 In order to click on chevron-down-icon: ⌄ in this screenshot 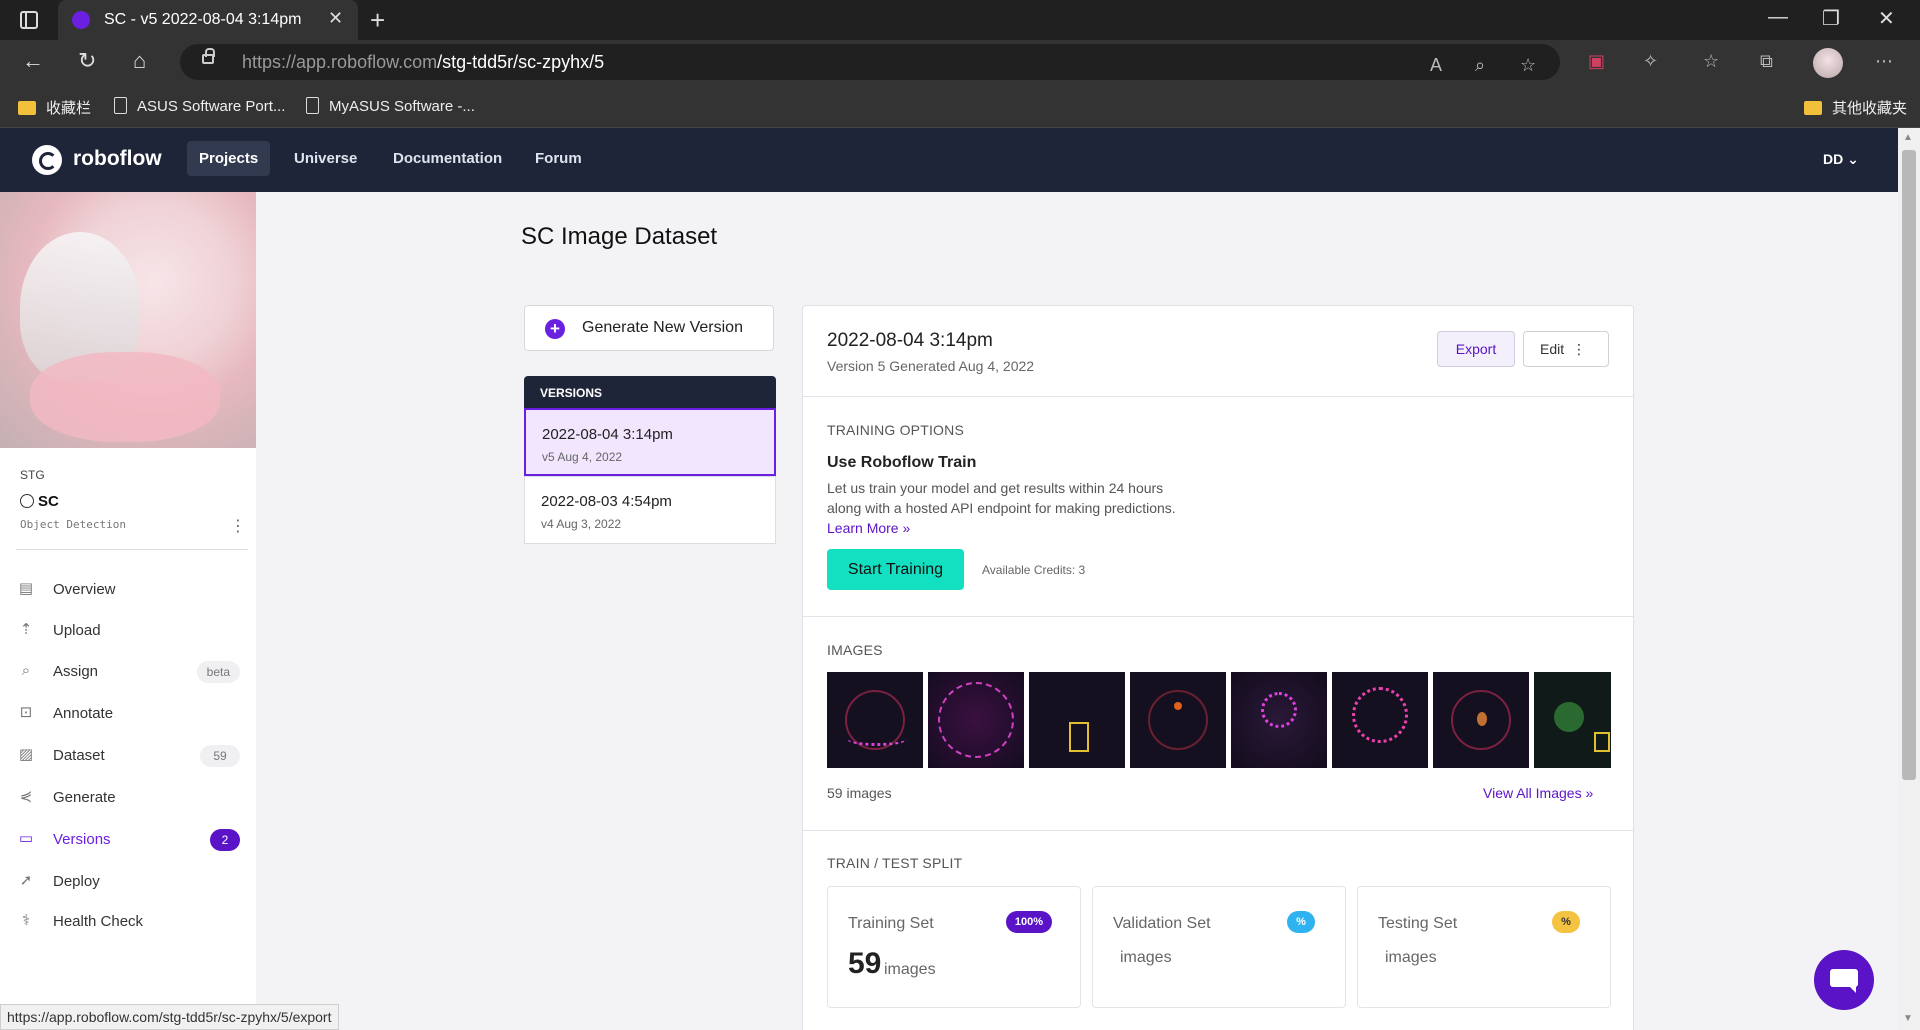, I will do `click(1853, 159)`.